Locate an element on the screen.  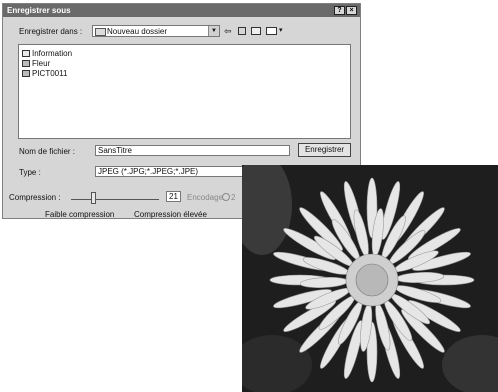
file-name: Information is located at coordinates (52, 53).